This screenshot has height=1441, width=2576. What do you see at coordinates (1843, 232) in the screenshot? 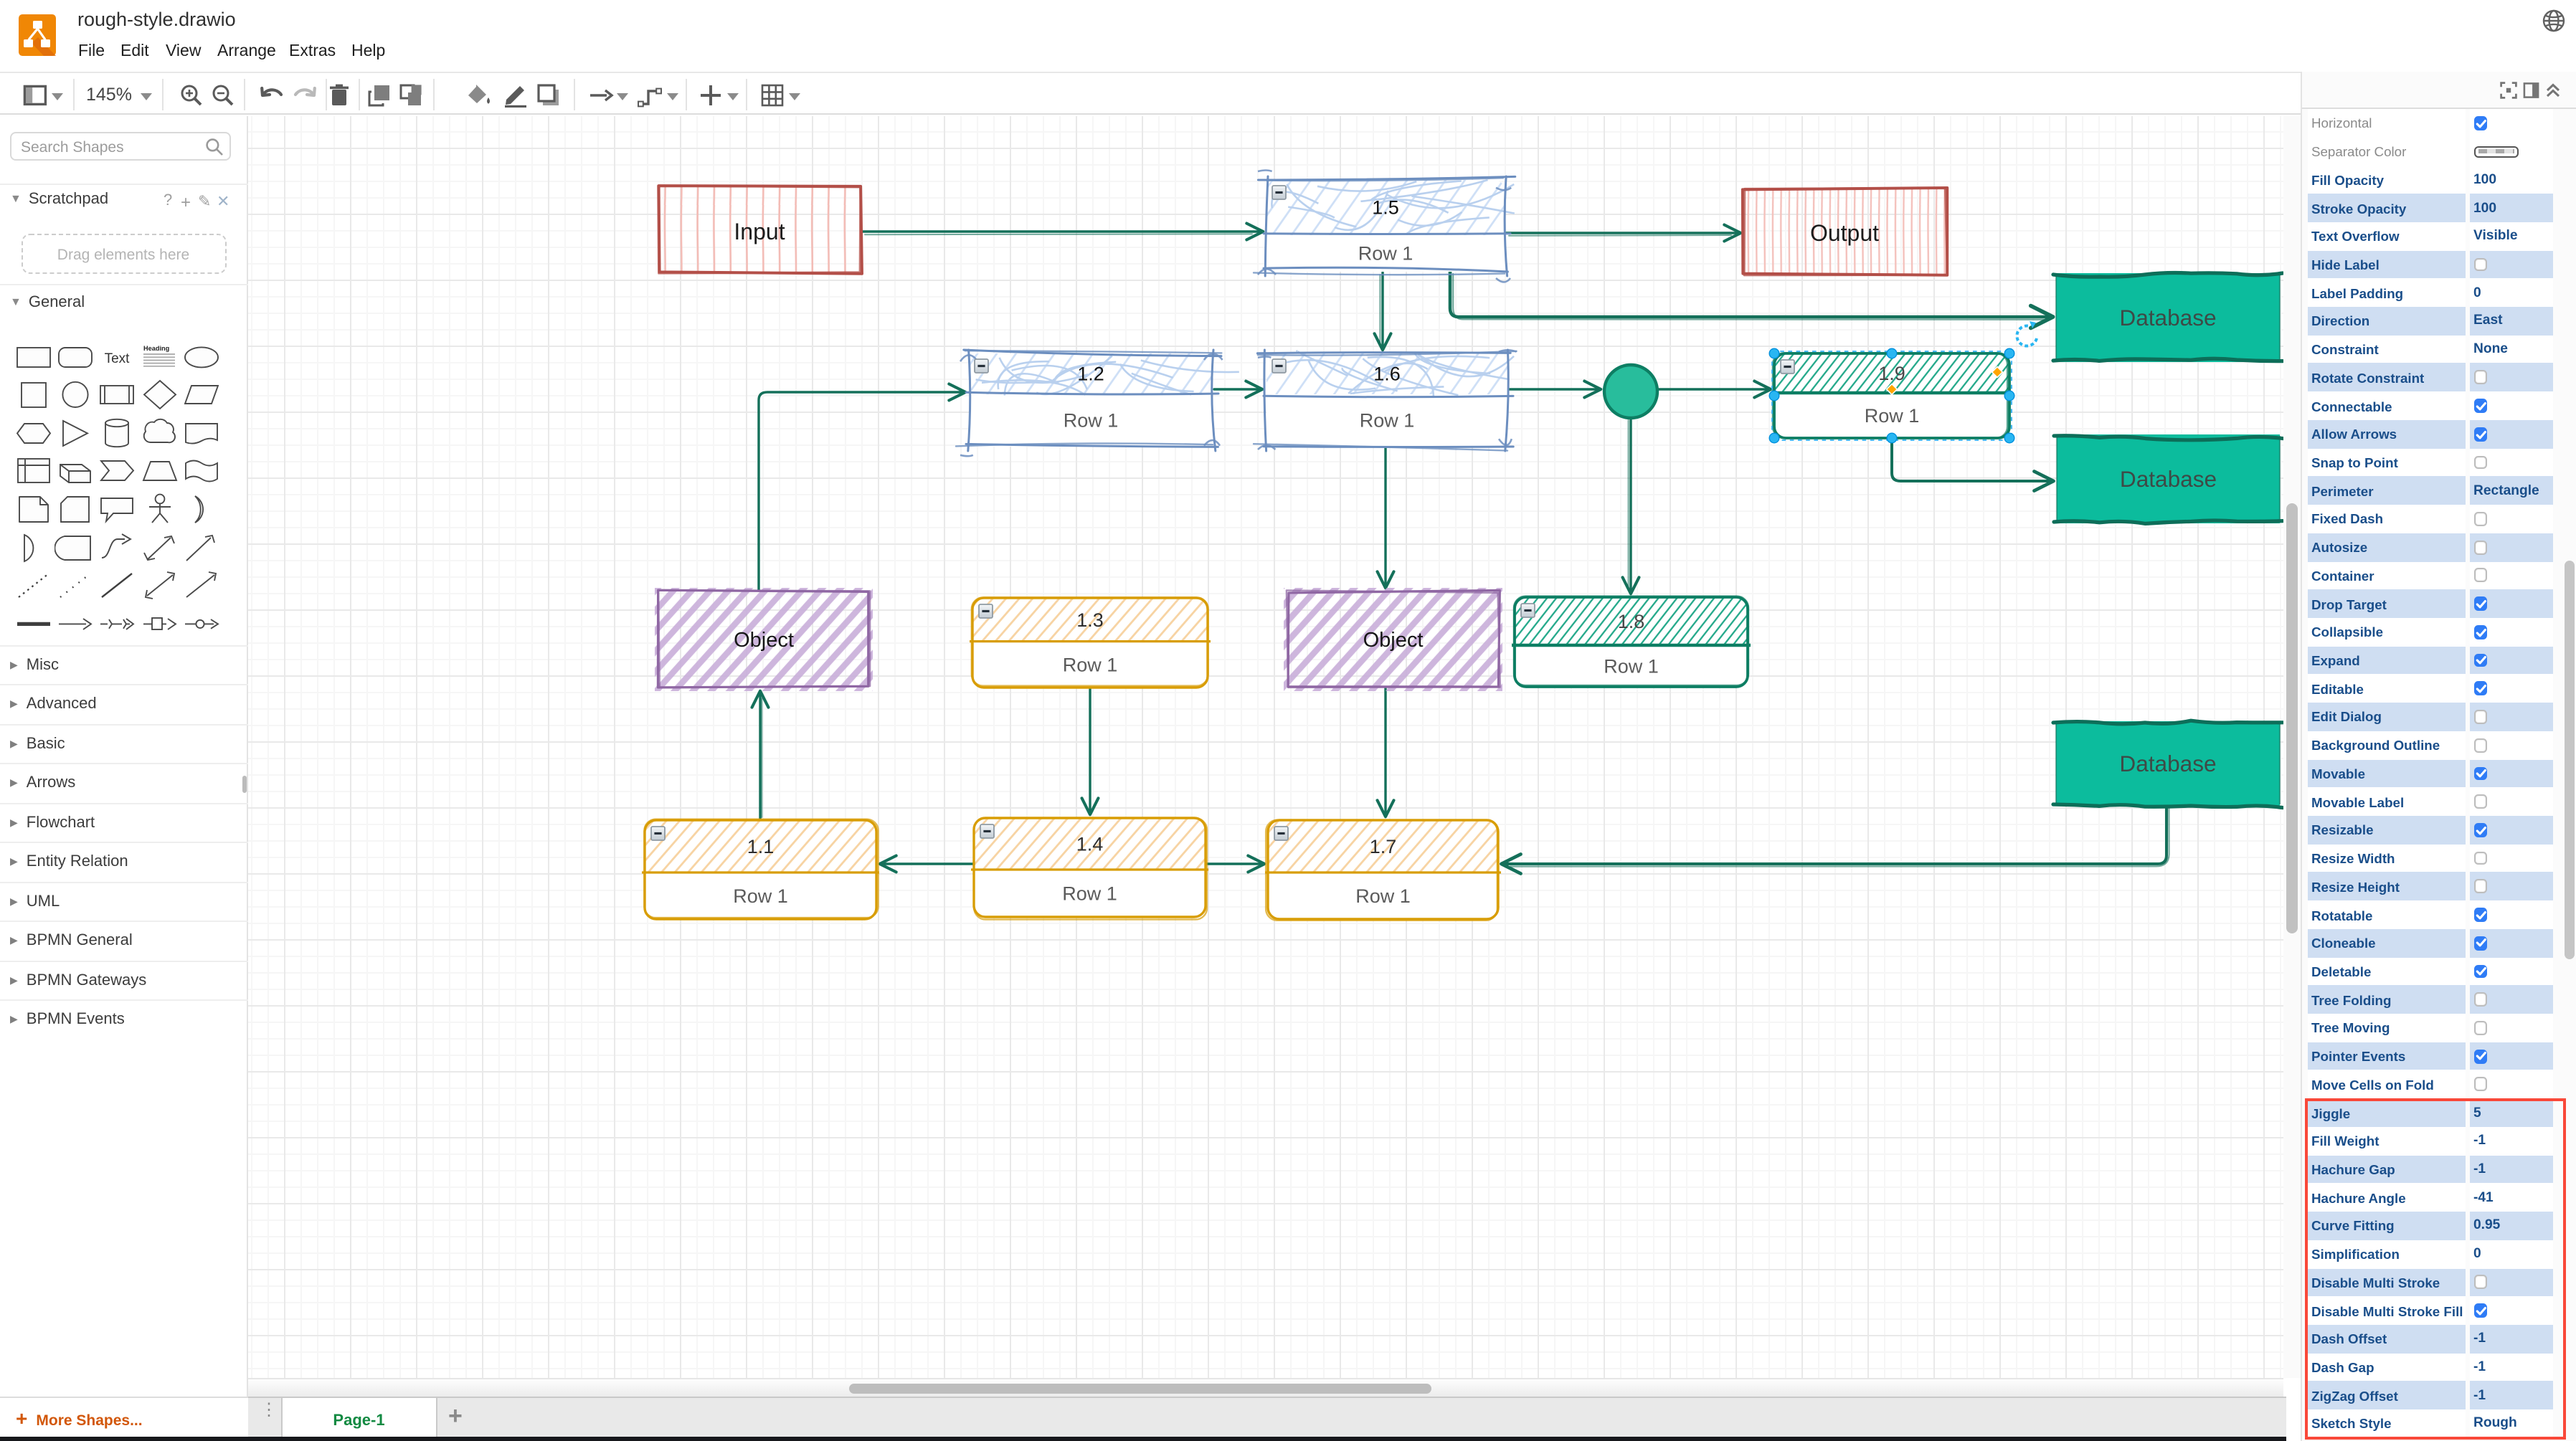
I see `svg-text: Output` at bounding box center [1843, 232].